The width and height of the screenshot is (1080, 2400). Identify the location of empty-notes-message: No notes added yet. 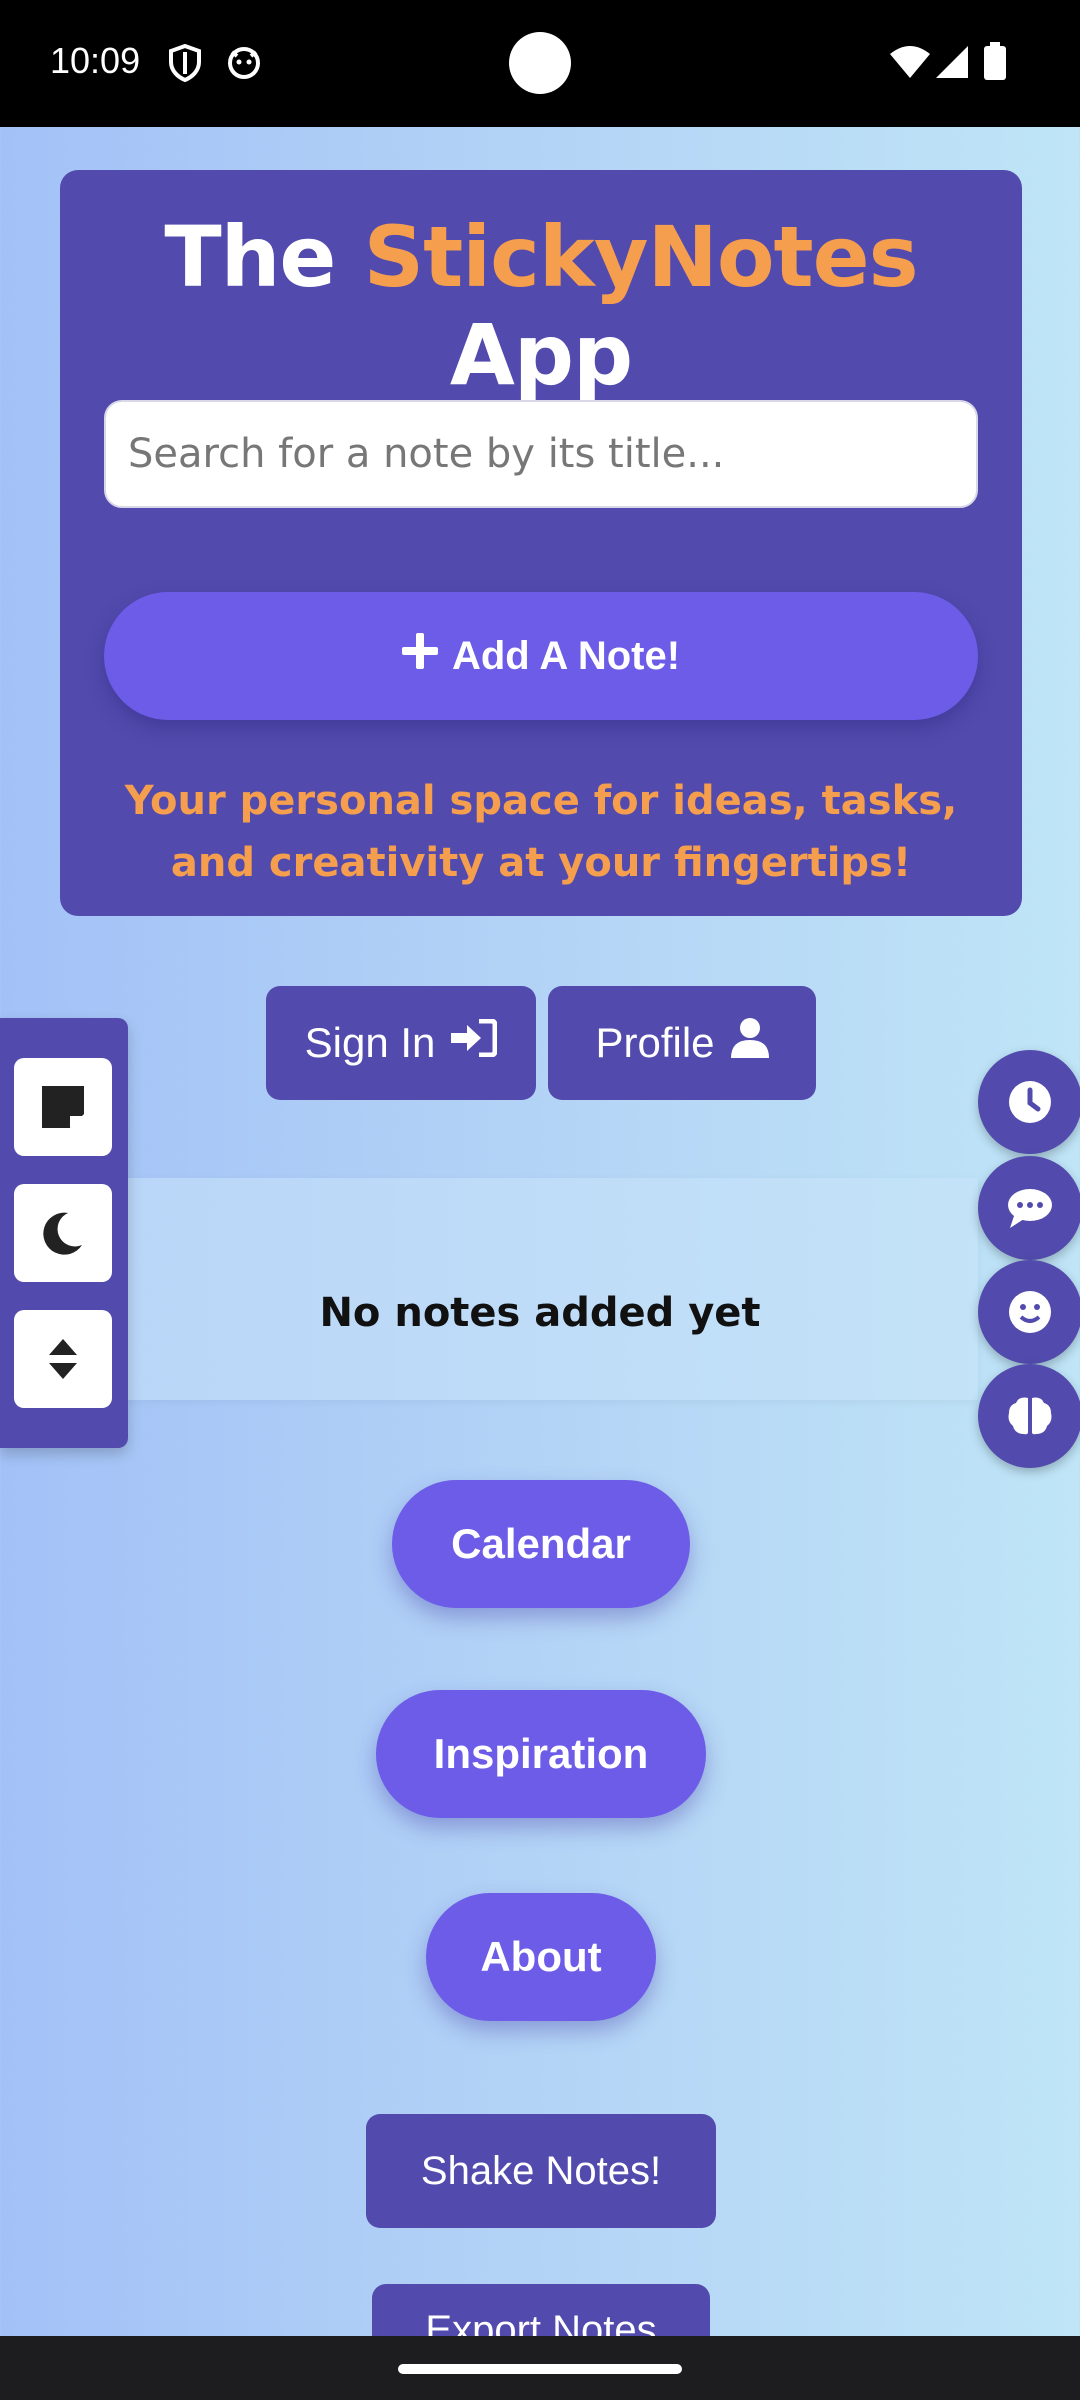
(540, 1313).